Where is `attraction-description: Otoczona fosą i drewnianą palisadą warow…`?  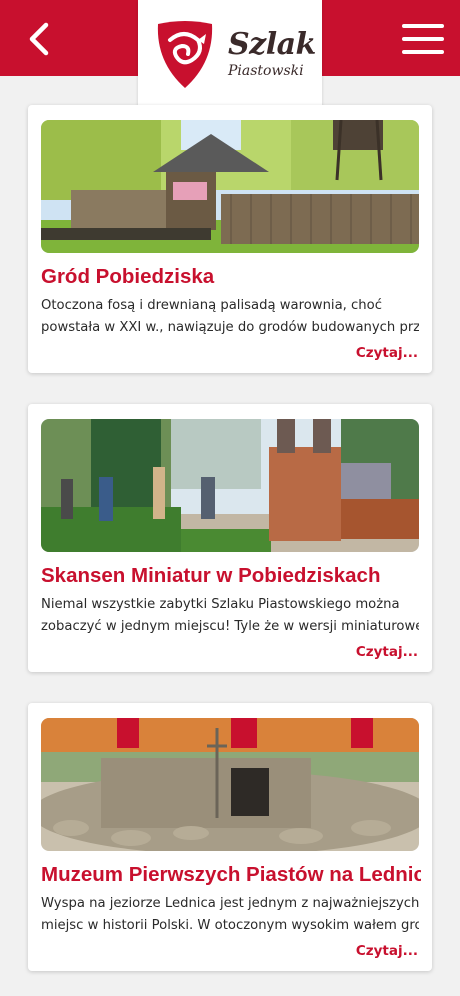 attraction-description: Otoczona fosą i drewnianą palisadą warow… is located at coordinates (230, 316).